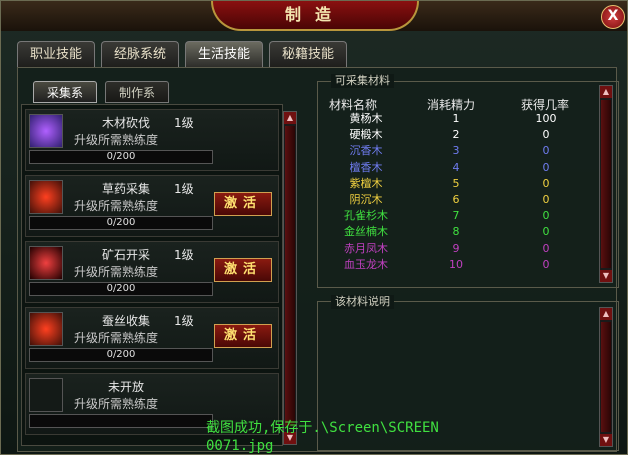  I want to click on description-title: 该材料说明, so click(362, 302).